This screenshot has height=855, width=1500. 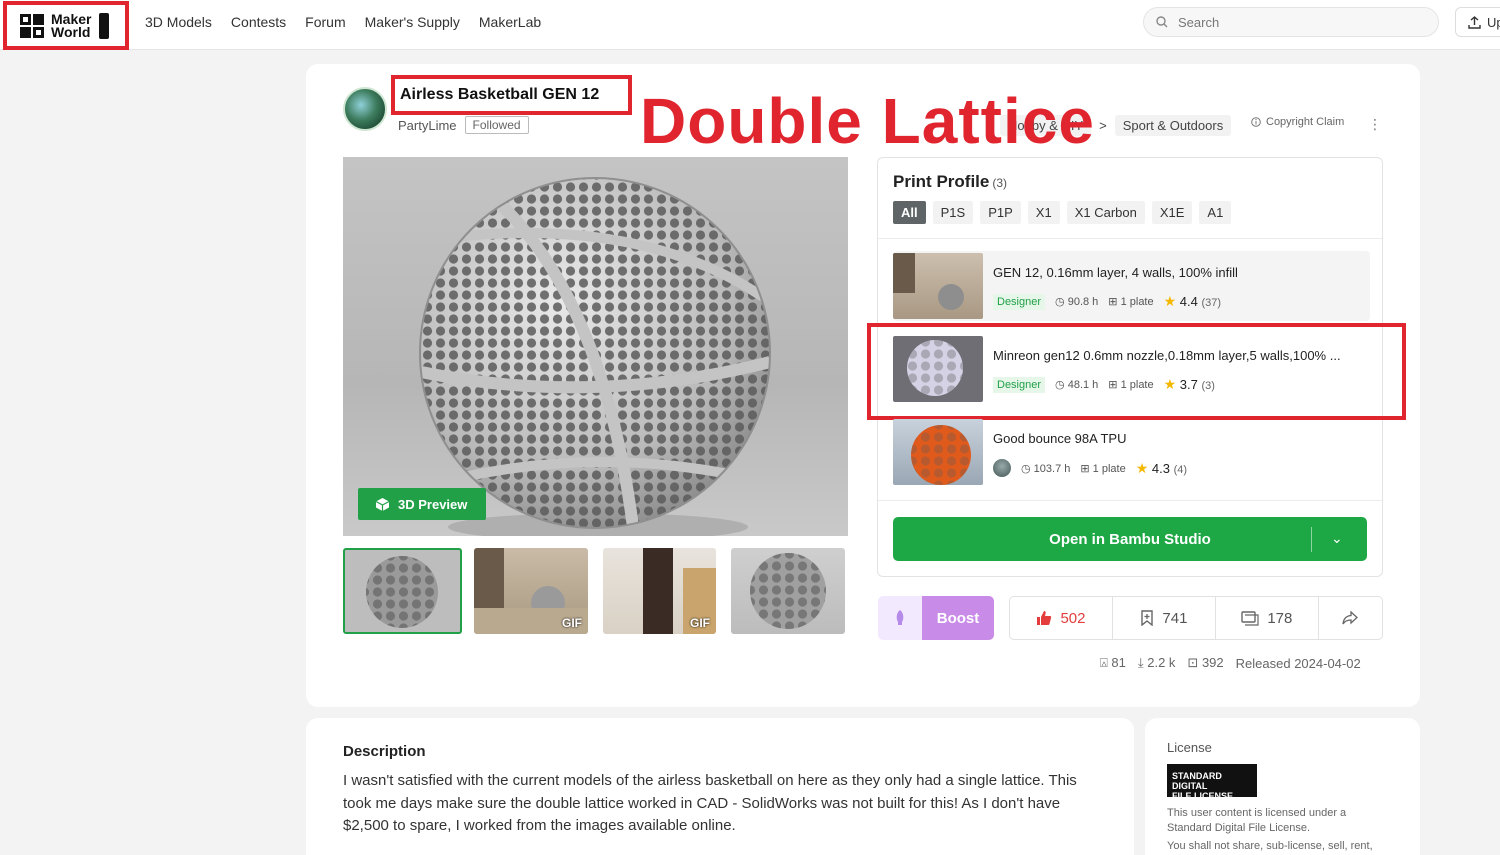 I want to click on more-options-icon: ⋮, so click(x=1375, y=124).